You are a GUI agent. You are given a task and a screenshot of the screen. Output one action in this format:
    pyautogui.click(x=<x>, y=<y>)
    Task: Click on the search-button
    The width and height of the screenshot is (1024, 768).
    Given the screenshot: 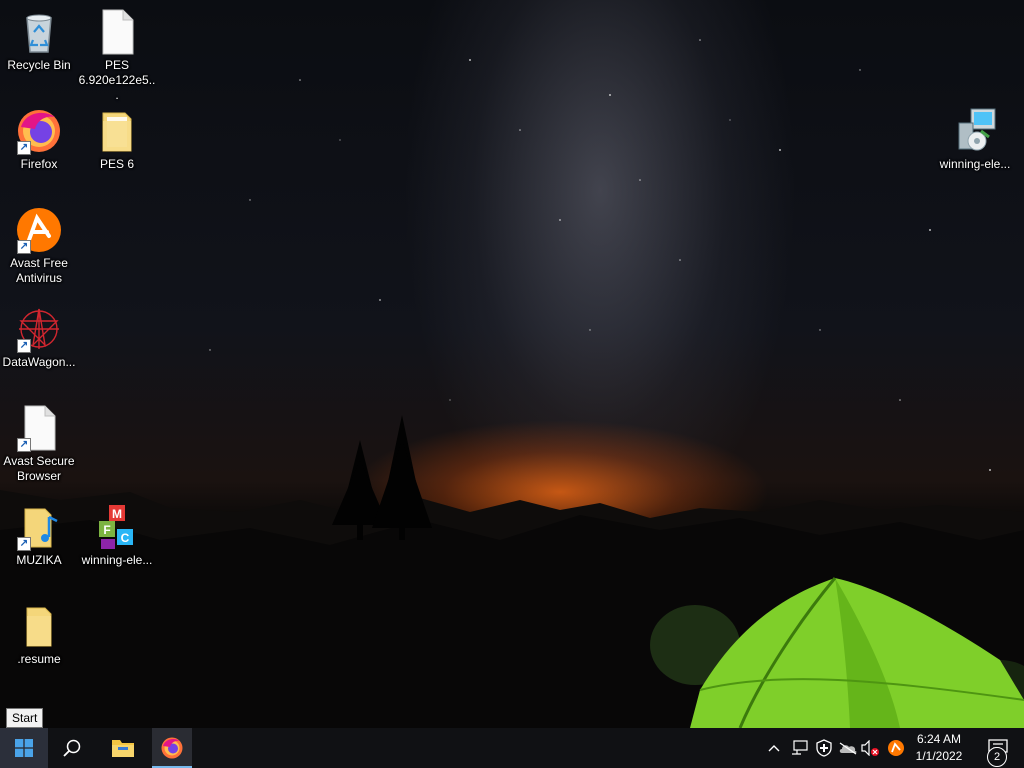 What is the action you would take?
    pyautogui.click(x=72, y=748)
    